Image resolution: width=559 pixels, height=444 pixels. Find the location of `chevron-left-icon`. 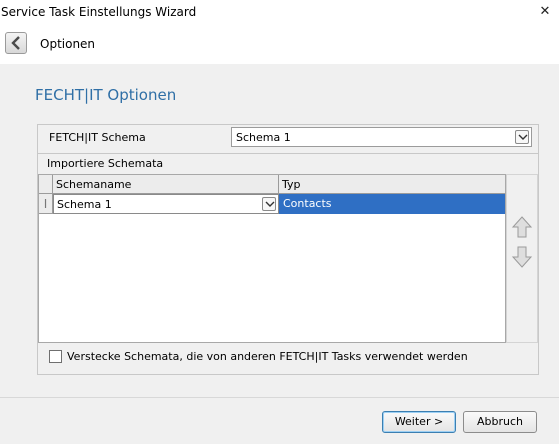

chevron-left-icon is located at coordinates (15, 43).